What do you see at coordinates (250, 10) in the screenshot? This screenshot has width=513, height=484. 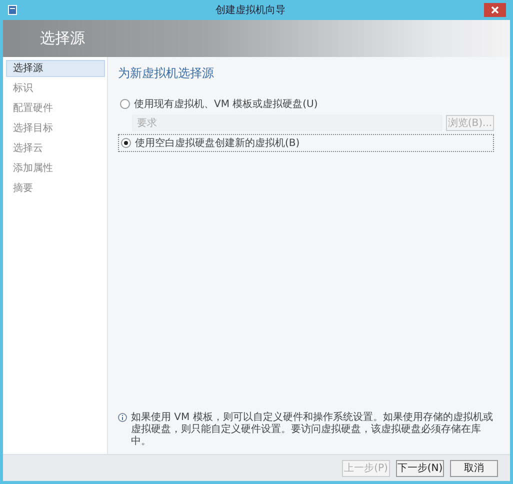 I see `window-title: 创建虚拟机向导` at bounding box center [250, 10].